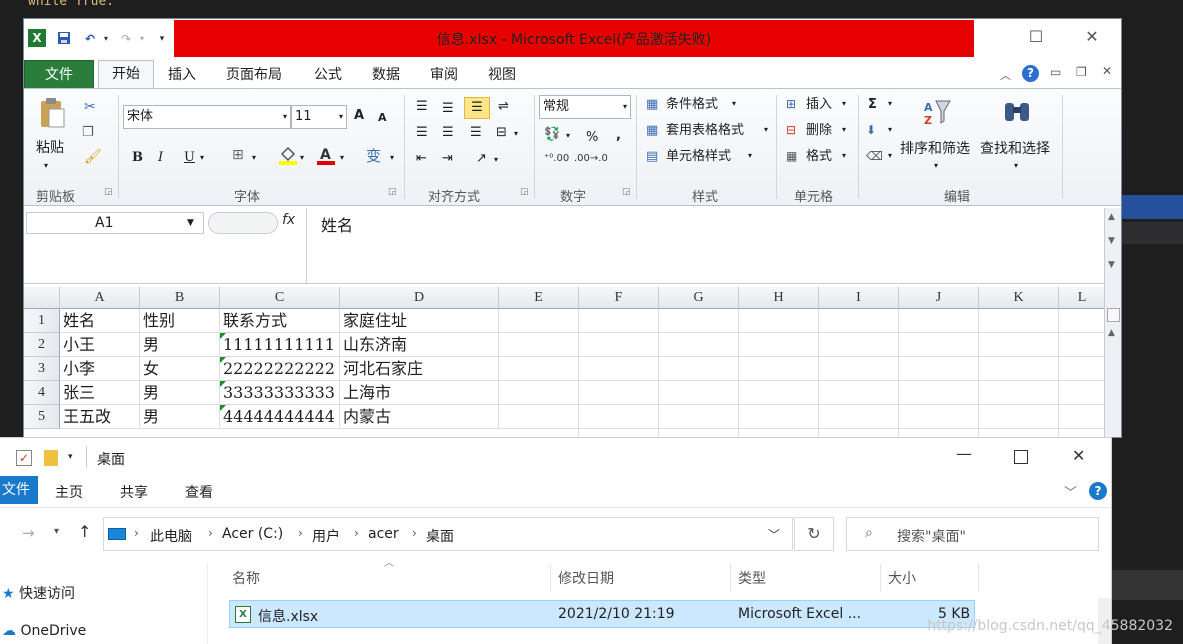 The height and width of the screenshot is (644, 1183). What do you see at coordinates (100, 417) in the screenshot?
I see `cell-a5: 王五改` at bounding box center [100, 417].